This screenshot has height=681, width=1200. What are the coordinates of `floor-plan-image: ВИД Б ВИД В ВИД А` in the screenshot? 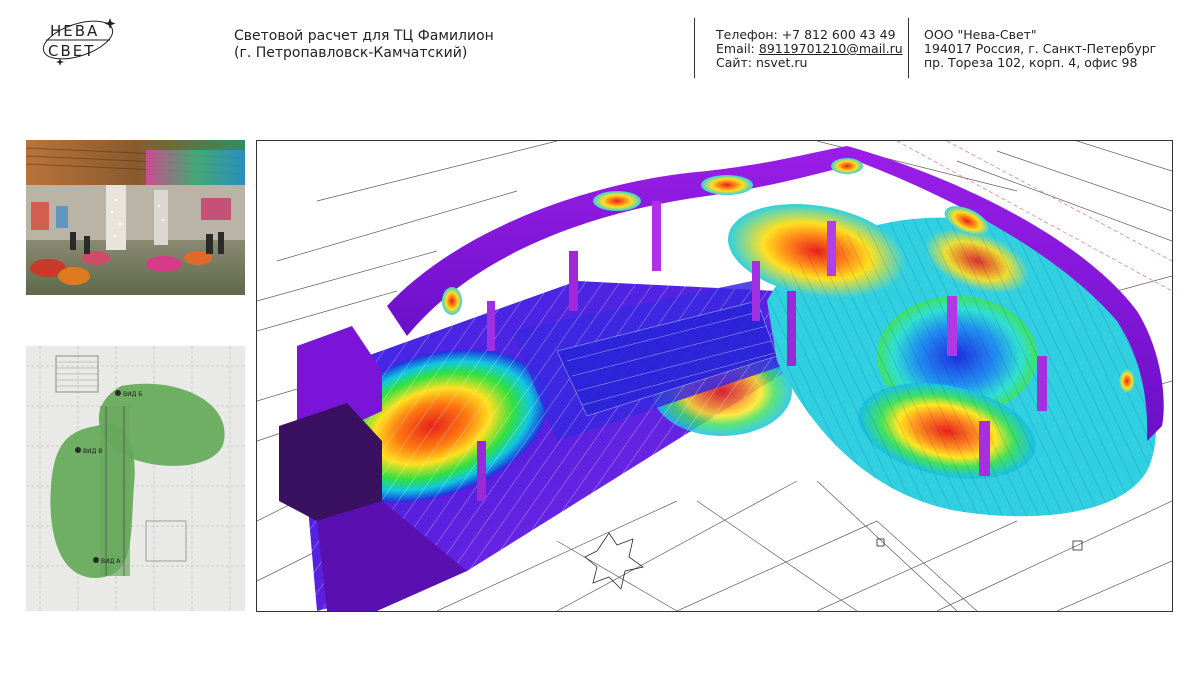 It's located at (135, 478).